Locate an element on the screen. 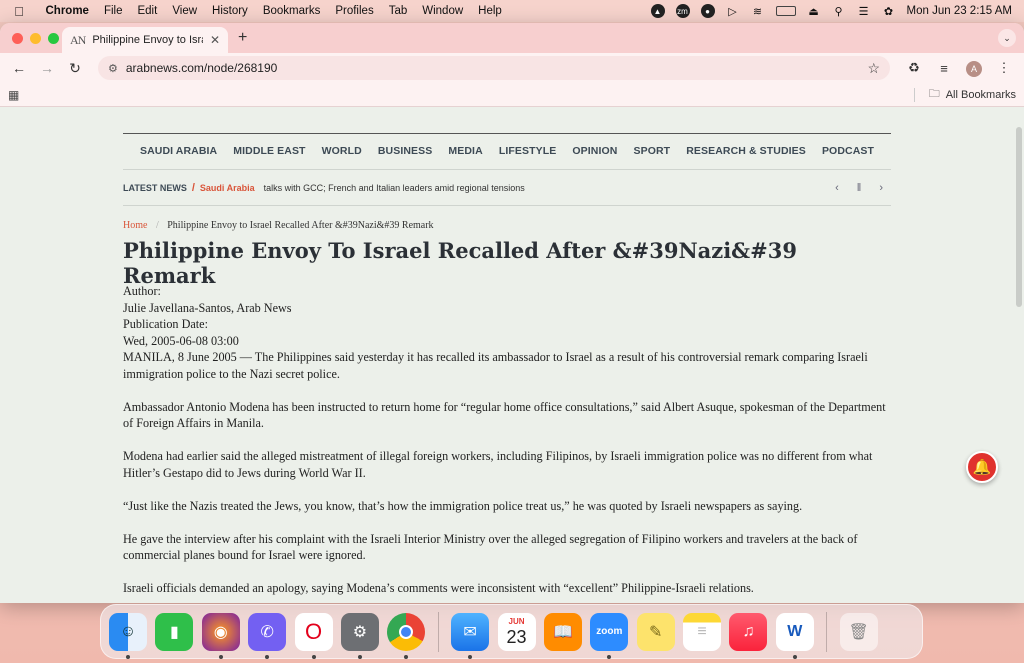  menu-window: Window is located at coordinates (443, 11).